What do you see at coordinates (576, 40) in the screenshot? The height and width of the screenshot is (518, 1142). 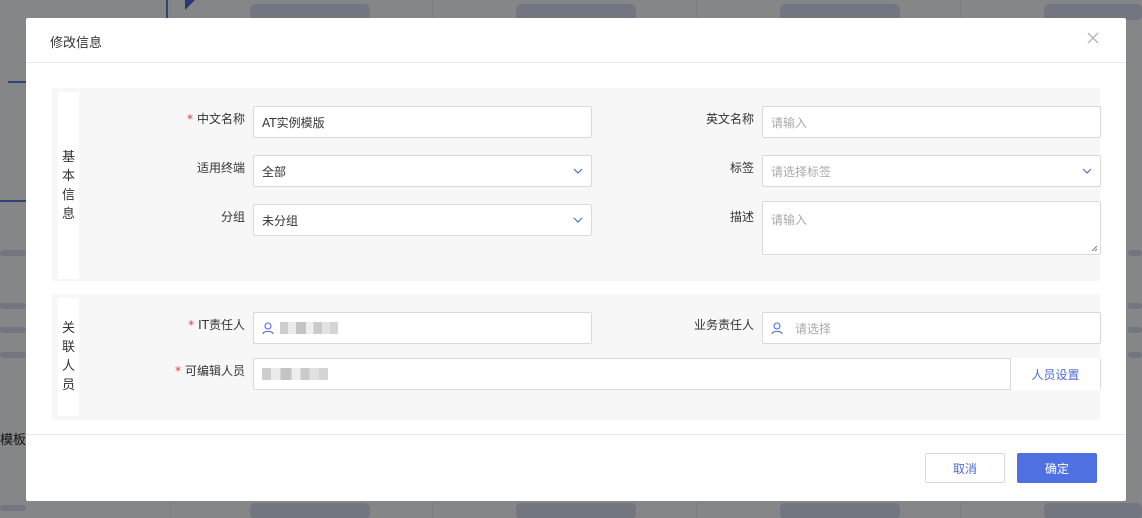 I see `dialog-header: 修改信息` at bounding box center [576, 40].